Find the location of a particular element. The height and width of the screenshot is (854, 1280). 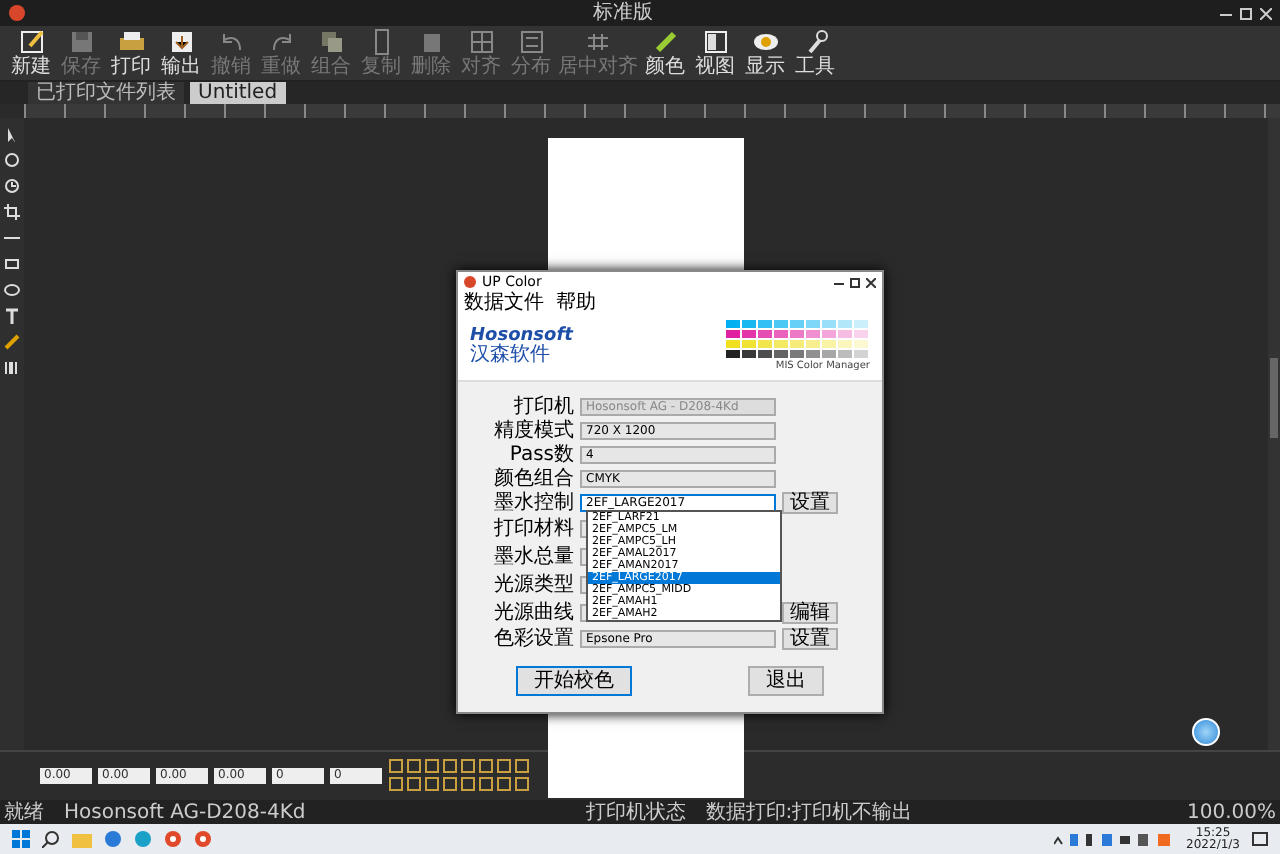

tab: Untitled is located at coordinates (238, 93).